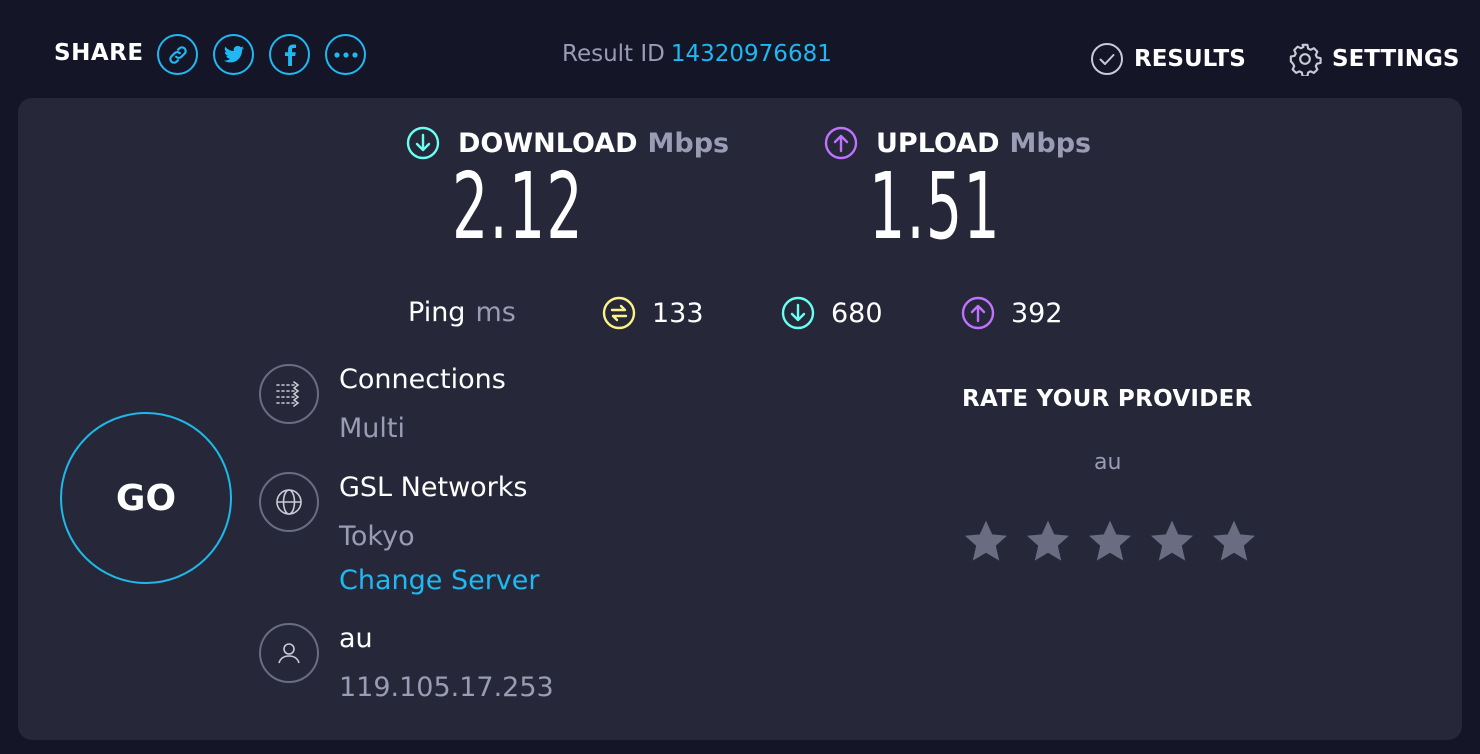 Image resolution: width=1480 pixels, height=754 pixels. Describe the element at coordinates (1107, 399) in the screenshot. I see `rate-provider-title: RATE YOUR PROVIDER` at that location.